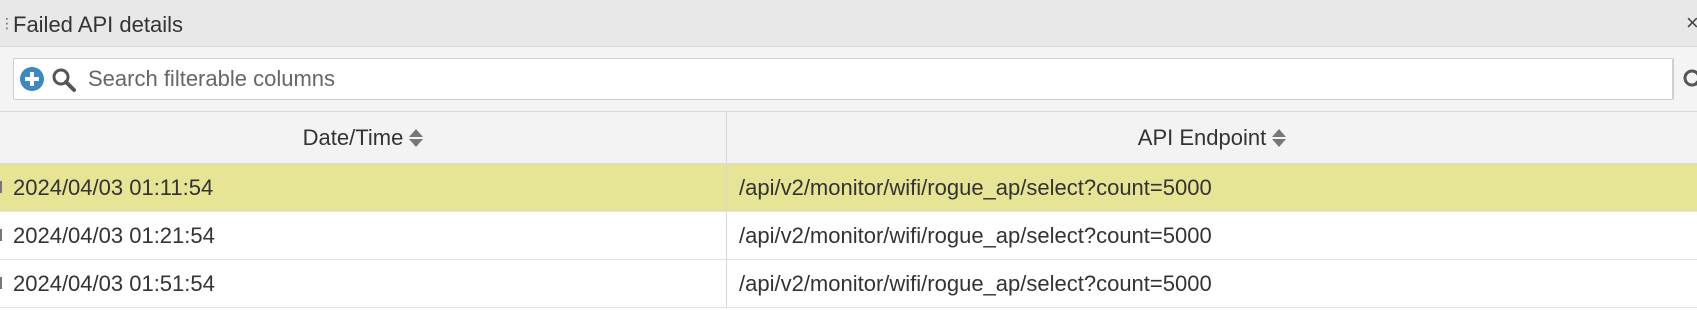 Image resolution: width=1697 pixels, height=310 pixels. I want to click on datetime-cell: 2024/04/03 01:11:54, so click(363, 187).